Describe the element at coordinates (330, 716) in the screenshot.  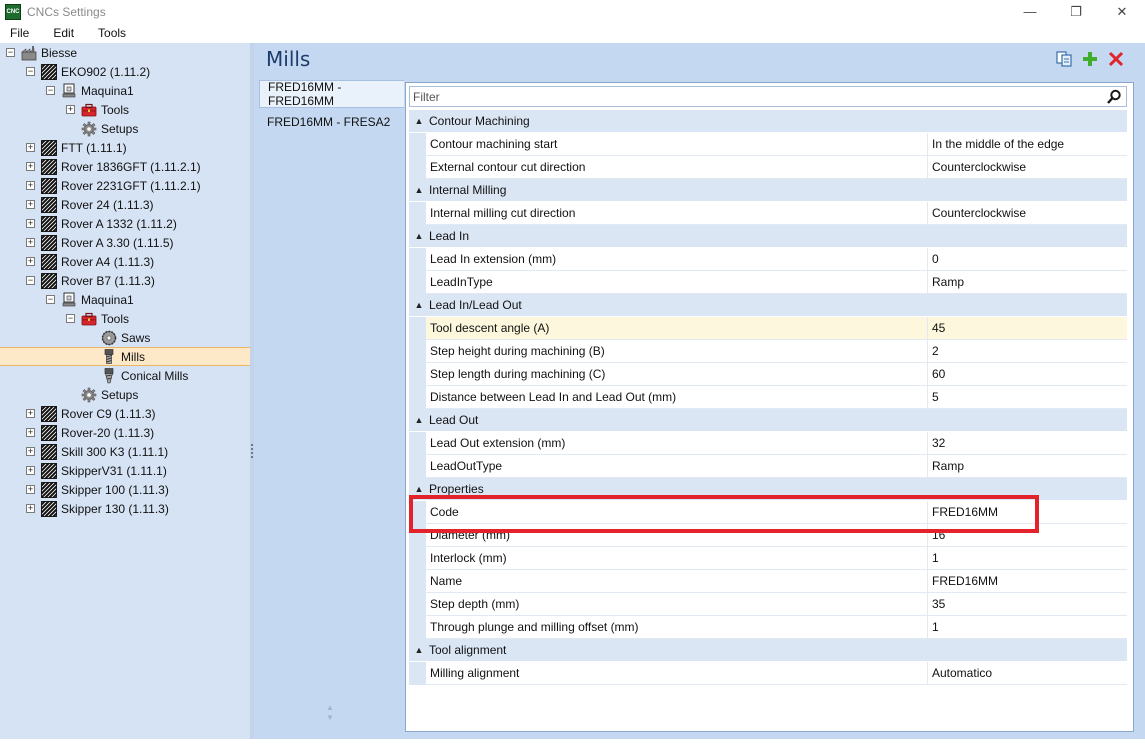
I see `list-scroll-arrows: ▲ ▼` at that location.